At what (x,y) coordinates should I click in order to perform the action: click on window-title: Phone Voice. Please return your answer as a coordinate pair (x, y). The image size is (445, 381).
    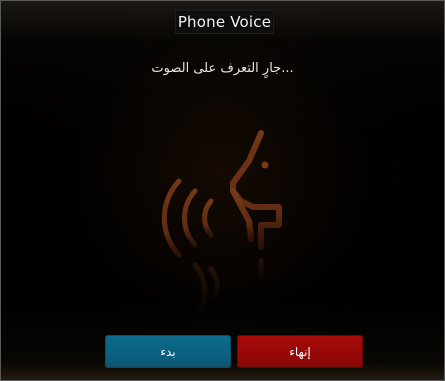
    Looking at the image, I should click on (224, 22).